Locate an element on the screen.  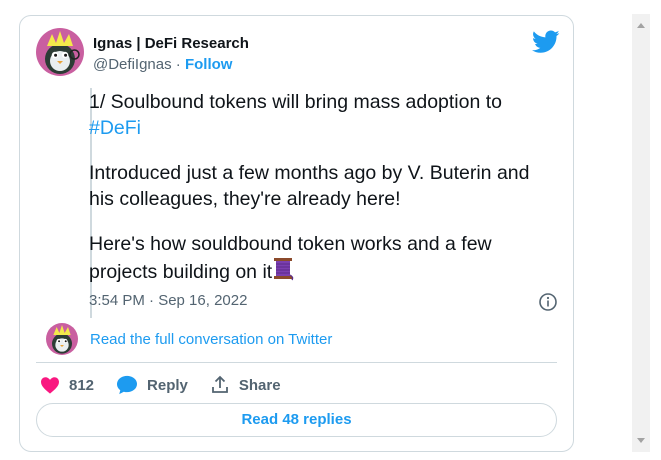
tweet-timestamp: 3:54 PM · Sep 16, 2022 is located at coordinates (168, 300).